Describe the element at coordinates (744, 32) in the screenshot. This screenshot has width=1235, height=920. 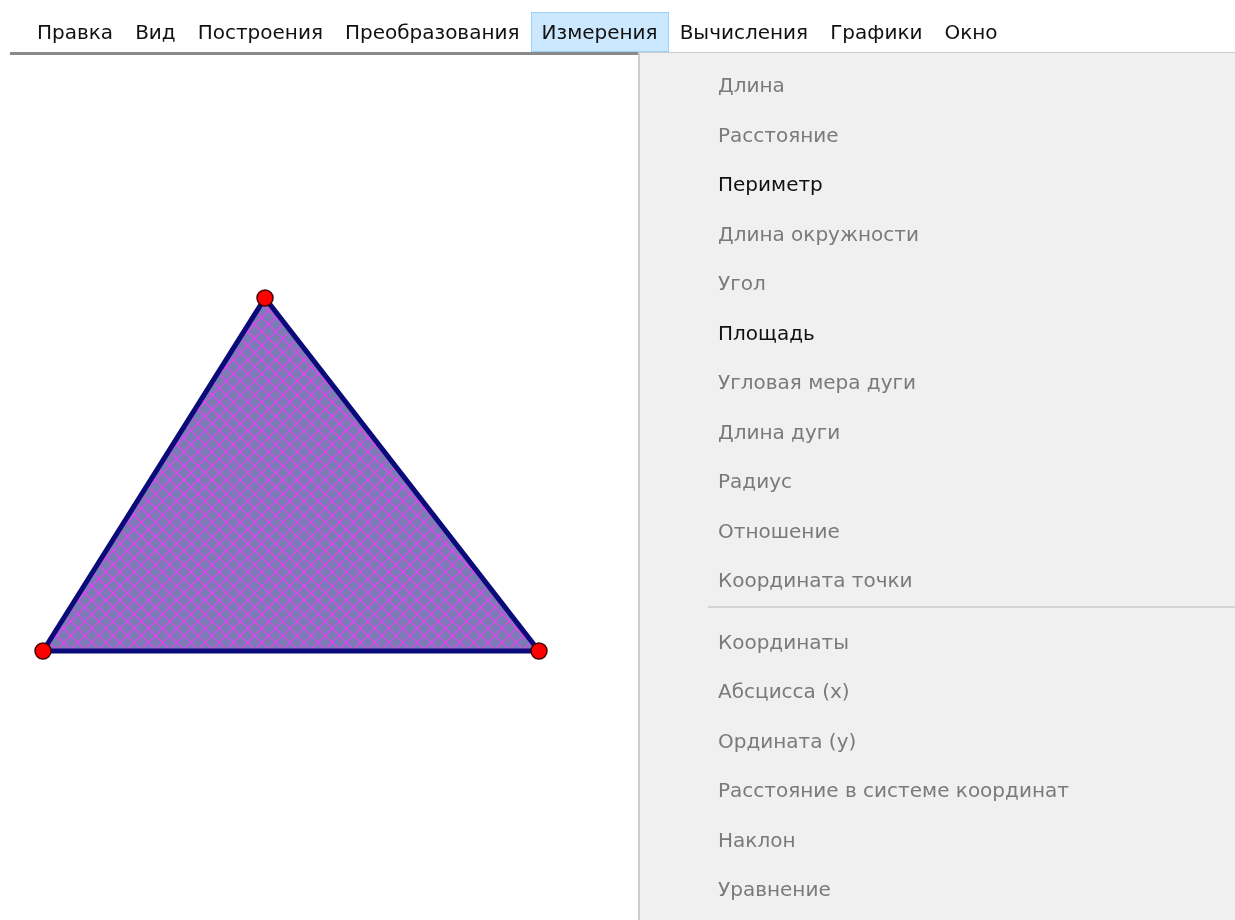
I see `menu-item: Вычисления` at that location.